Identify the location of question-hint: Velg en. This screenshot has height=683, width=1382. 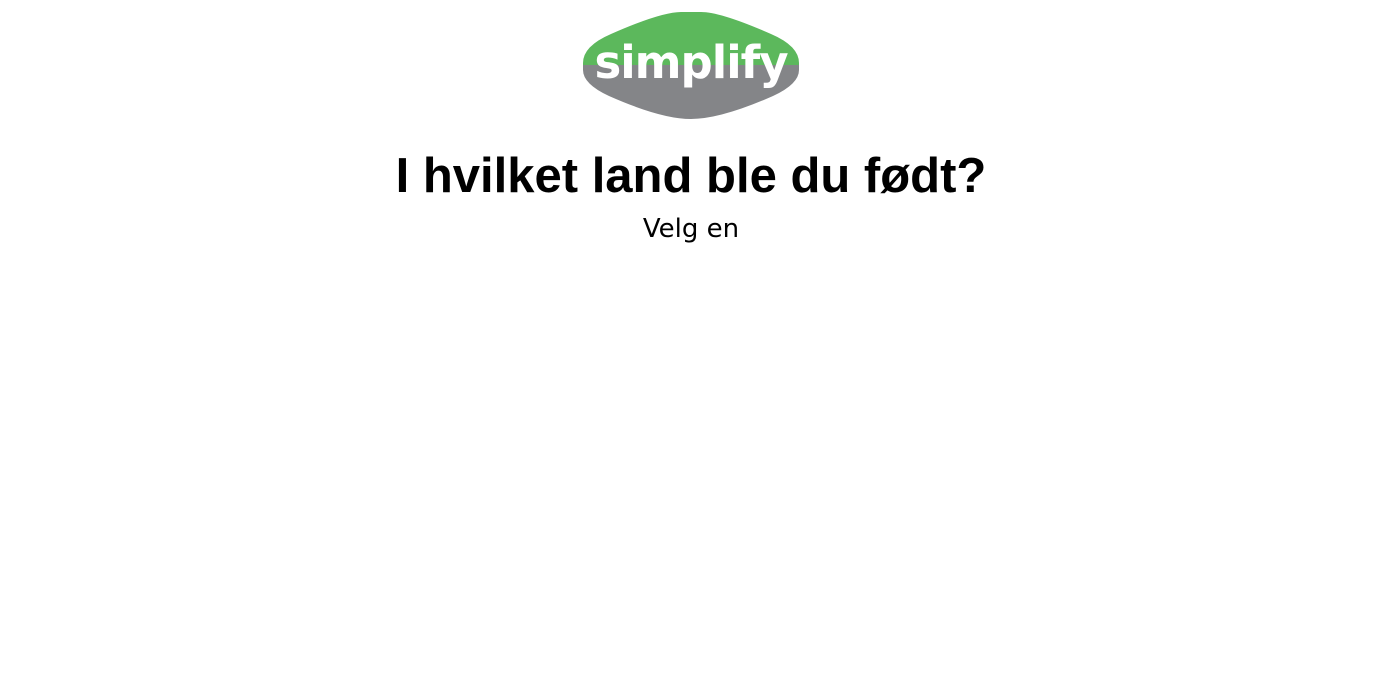
(691, 229).